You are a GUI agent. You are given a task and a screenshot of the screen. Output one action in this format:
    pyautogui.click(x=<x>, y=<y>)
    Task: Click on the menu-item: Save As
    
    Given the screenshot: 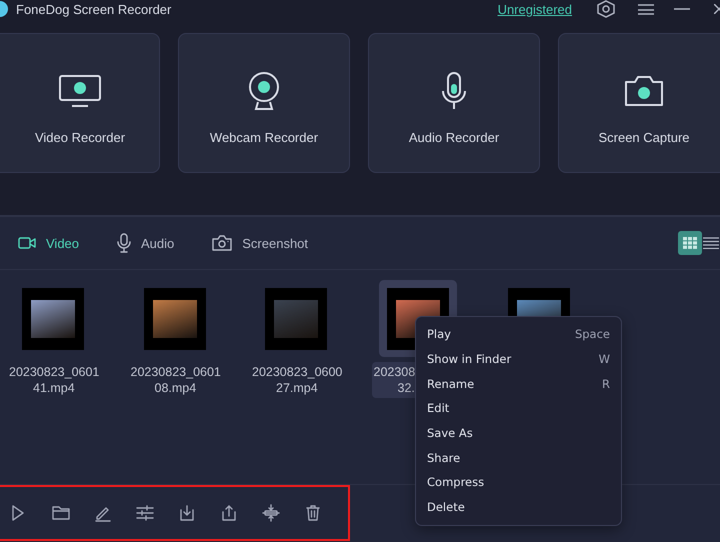 What is the action you would take?
    pyautogui.click(x=518, y=433)
    